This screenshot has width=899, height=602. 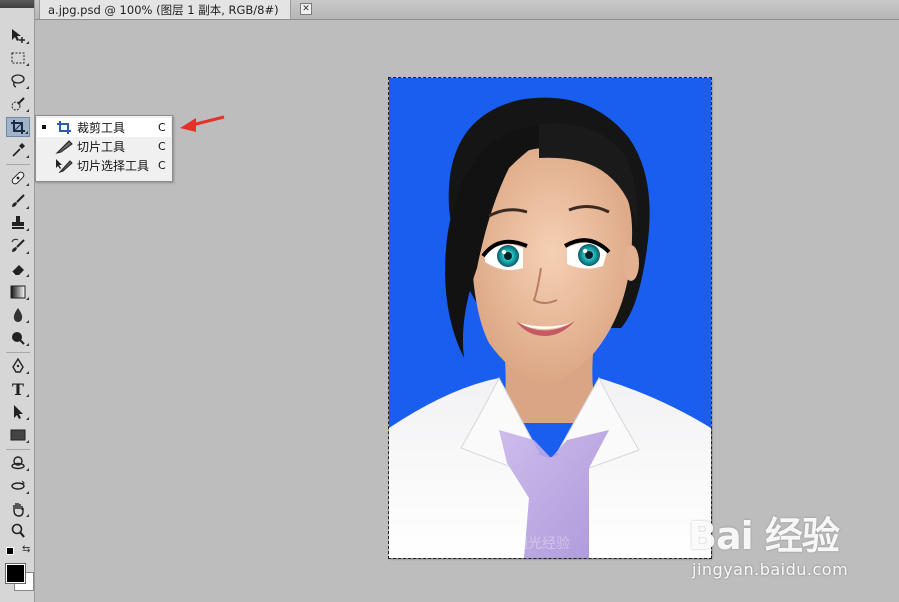 I want to click on dodge-icon, so click(x=18, y=338).